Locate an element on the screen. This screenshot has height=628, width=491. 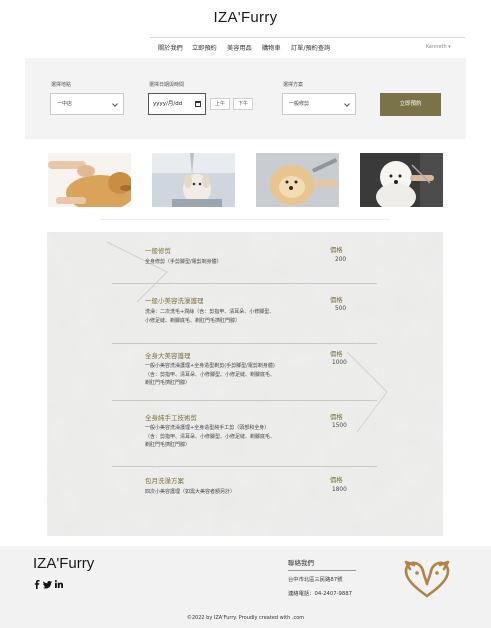
service-title: 一般修剪 is located at coordinates (158, 251).